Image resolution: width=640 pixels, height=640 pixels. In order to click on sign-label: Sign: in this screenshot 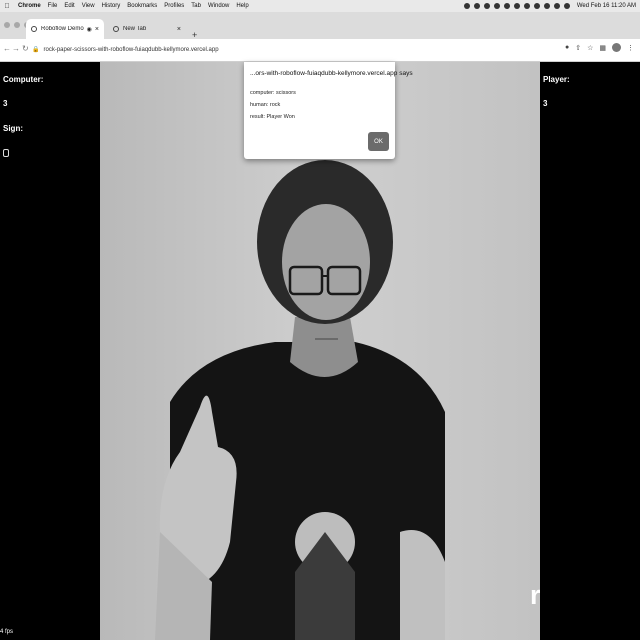, I will do `click(13, 128)`.